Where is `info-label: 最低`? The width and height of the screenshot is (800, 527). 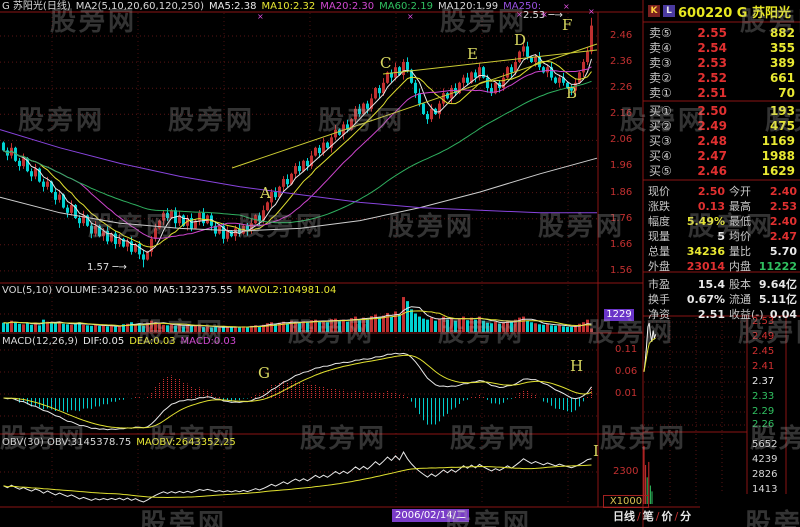 info-label: 最低 is located at coordinates (740, 221).